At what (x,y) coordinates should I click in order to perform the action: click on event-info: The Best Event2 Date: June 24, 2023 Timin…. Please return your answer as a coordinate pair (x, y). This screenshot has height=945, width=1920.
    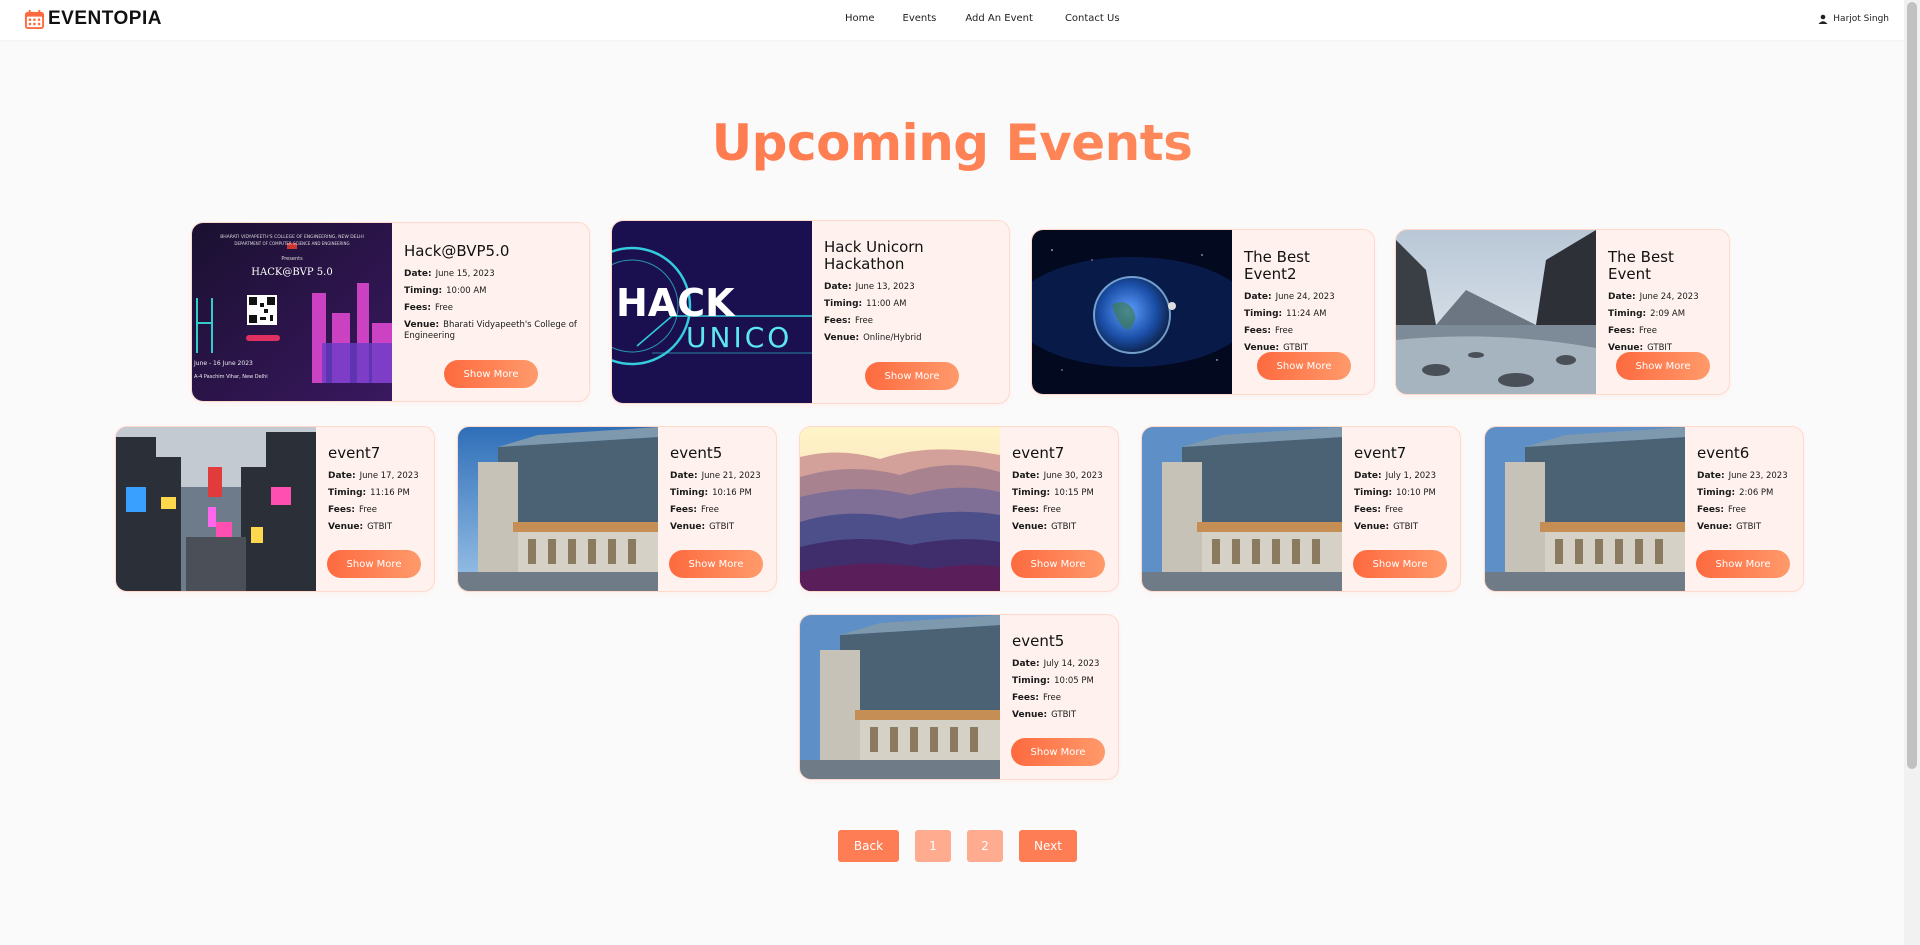
    Looking at the image, I should click on (1305, 304).